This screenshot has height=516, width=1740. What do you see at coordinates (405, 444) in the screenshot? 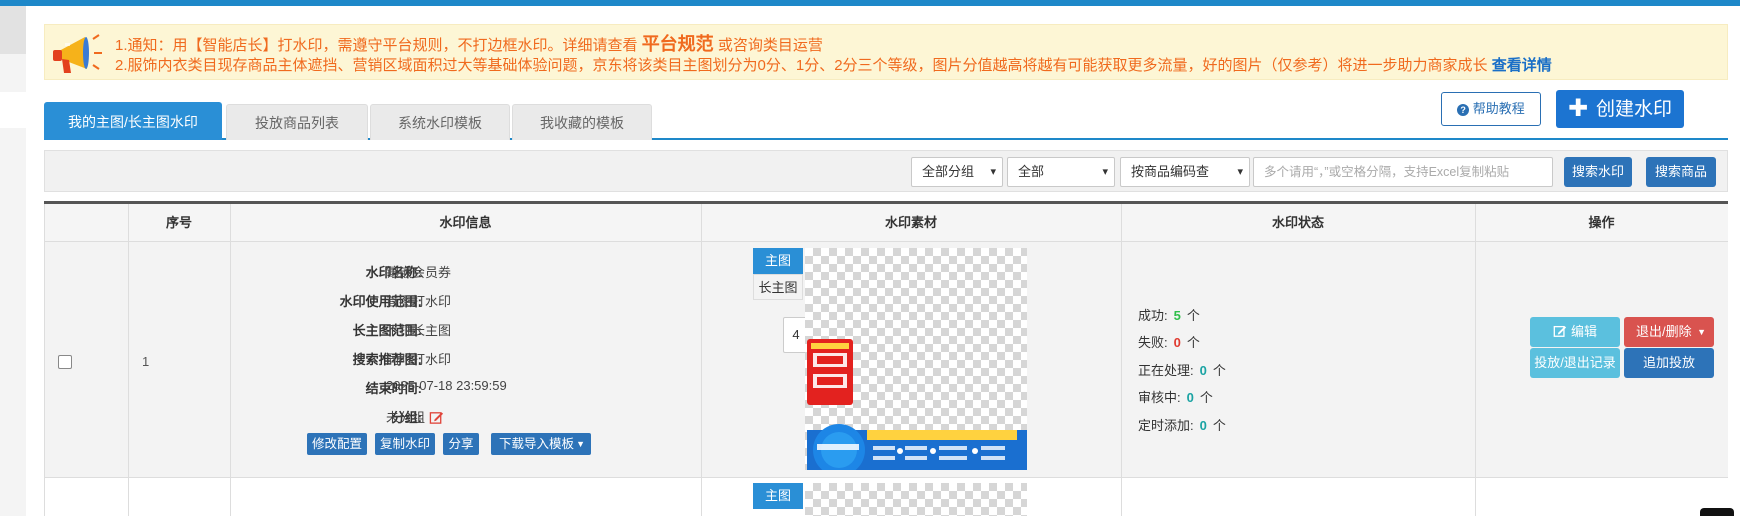
I see `copy-watermark-button: 复制水印` at bounding box center [405, 444].